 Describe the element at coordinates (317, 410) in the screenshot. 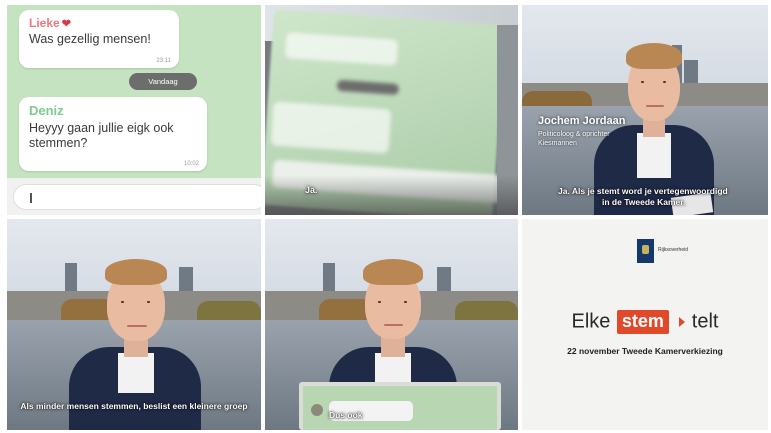

I see `avatar` at that location.